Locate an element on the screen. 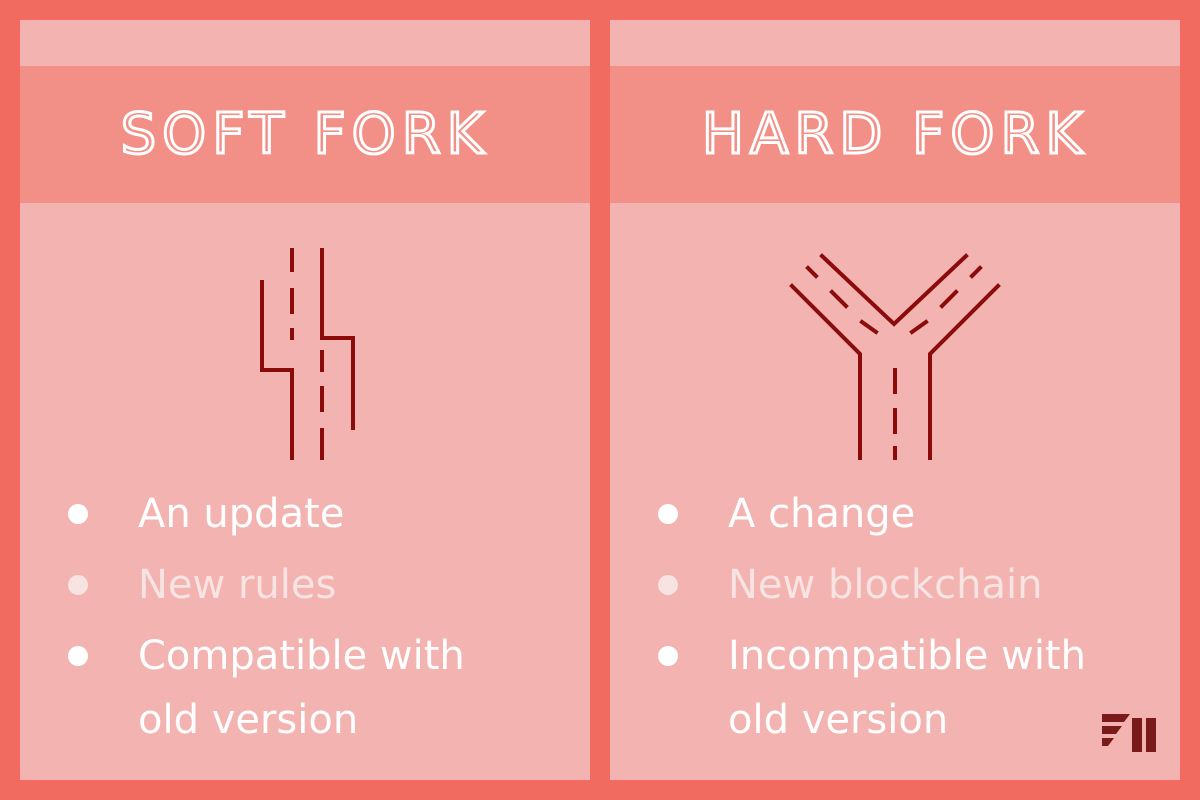 This screenshot has width=1200, height=800. bullet-text: A change is located at coordinates (822, 514).